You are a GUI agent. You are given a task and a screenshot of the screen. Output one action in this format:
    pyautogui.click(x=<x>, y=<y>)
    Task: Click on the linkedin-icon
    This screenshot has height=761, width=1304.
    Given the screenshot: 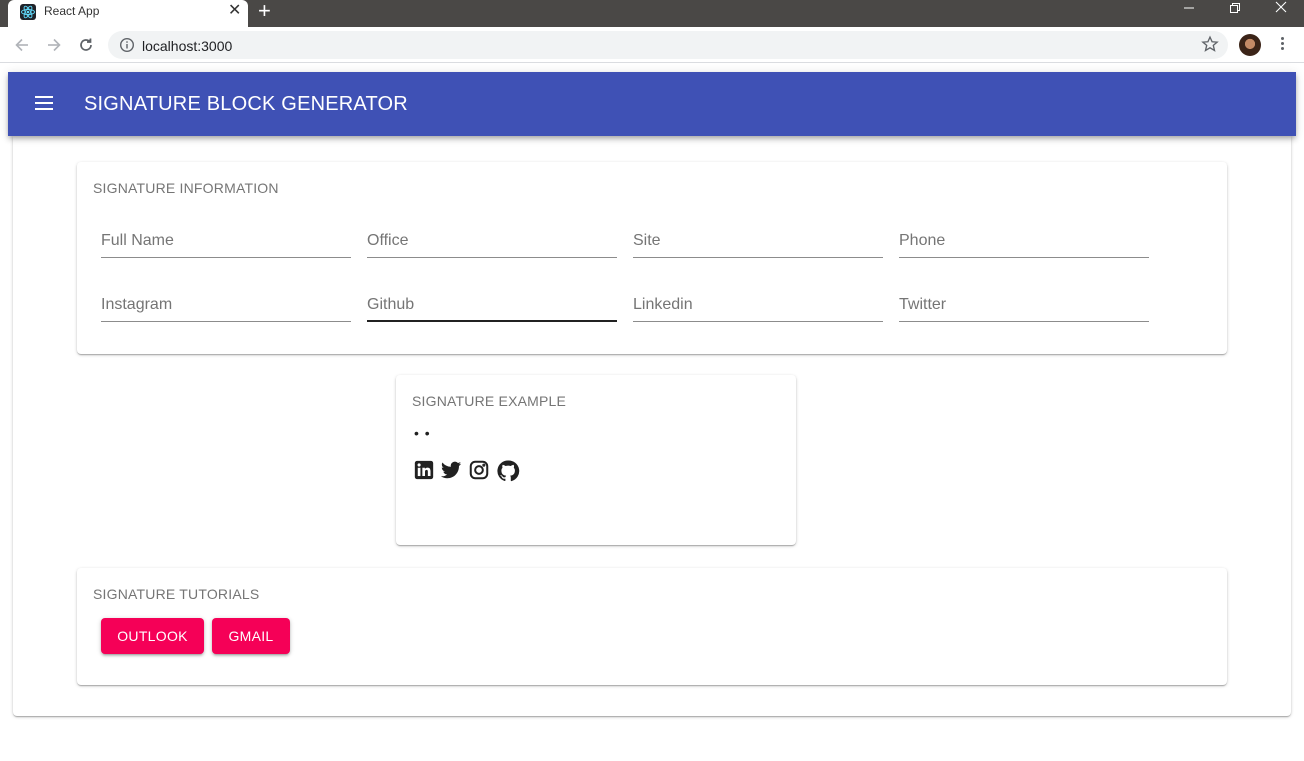 What is the action you would take?
    pyautogui.click(x=425, y=471)
    